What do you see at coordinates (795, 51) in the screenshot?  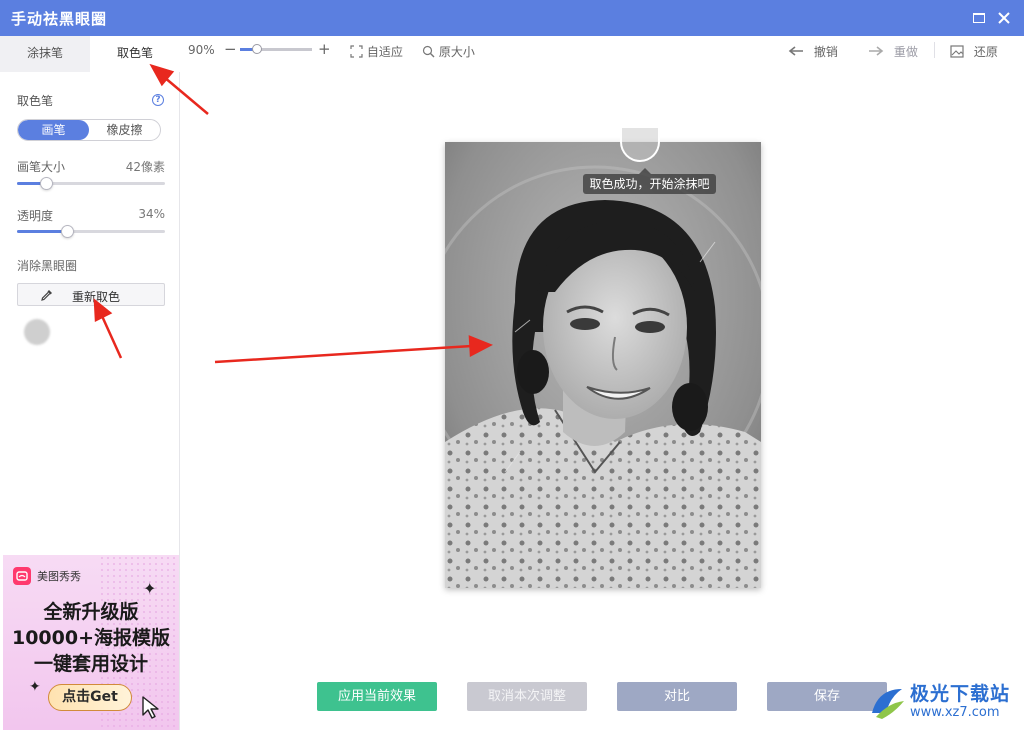 I see `undo-arrow-icon` at bounding box center [795, 51].